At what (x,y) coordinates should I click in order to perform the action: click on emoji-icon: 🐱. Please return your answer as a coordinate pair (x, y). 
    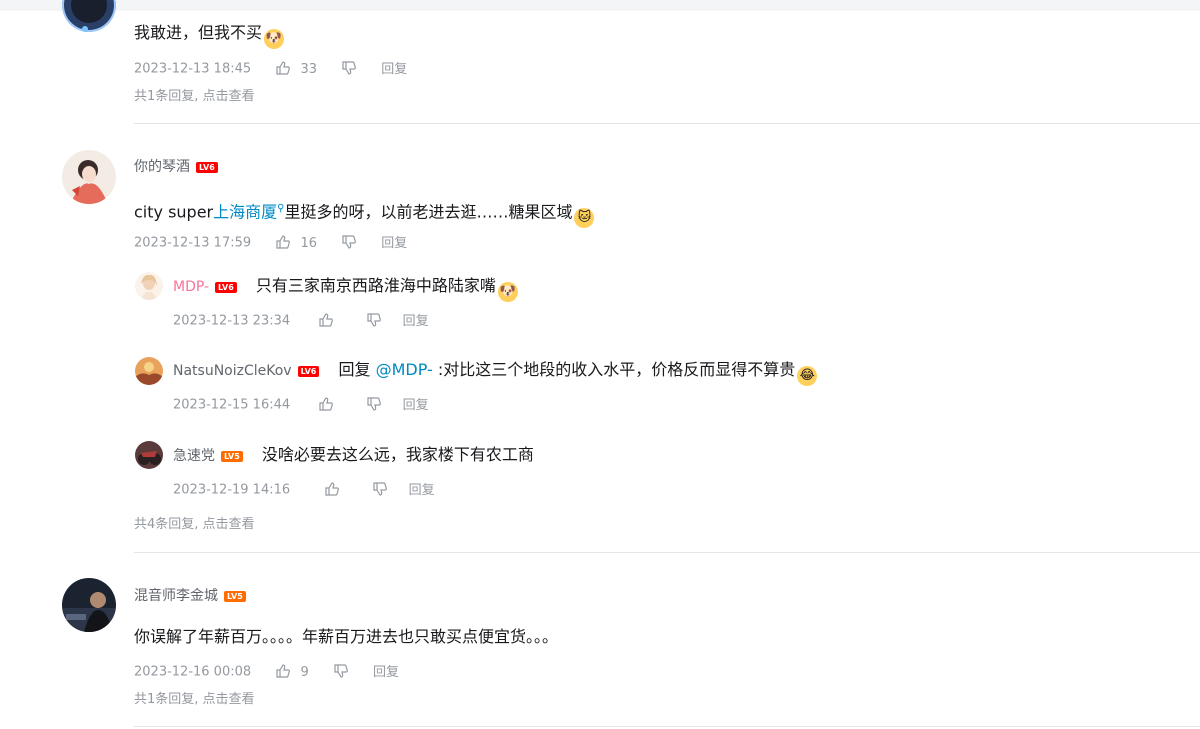
    Looking at the image, I should click on (584, 218).